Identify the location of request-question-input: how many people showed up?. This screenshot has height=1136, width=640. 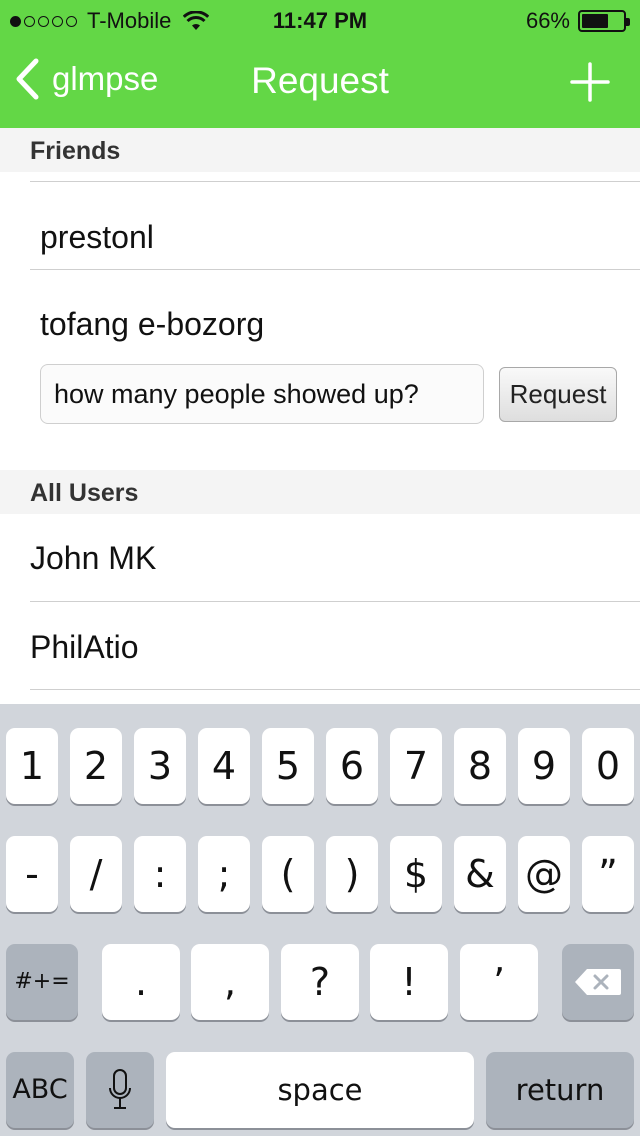
(262, 394).